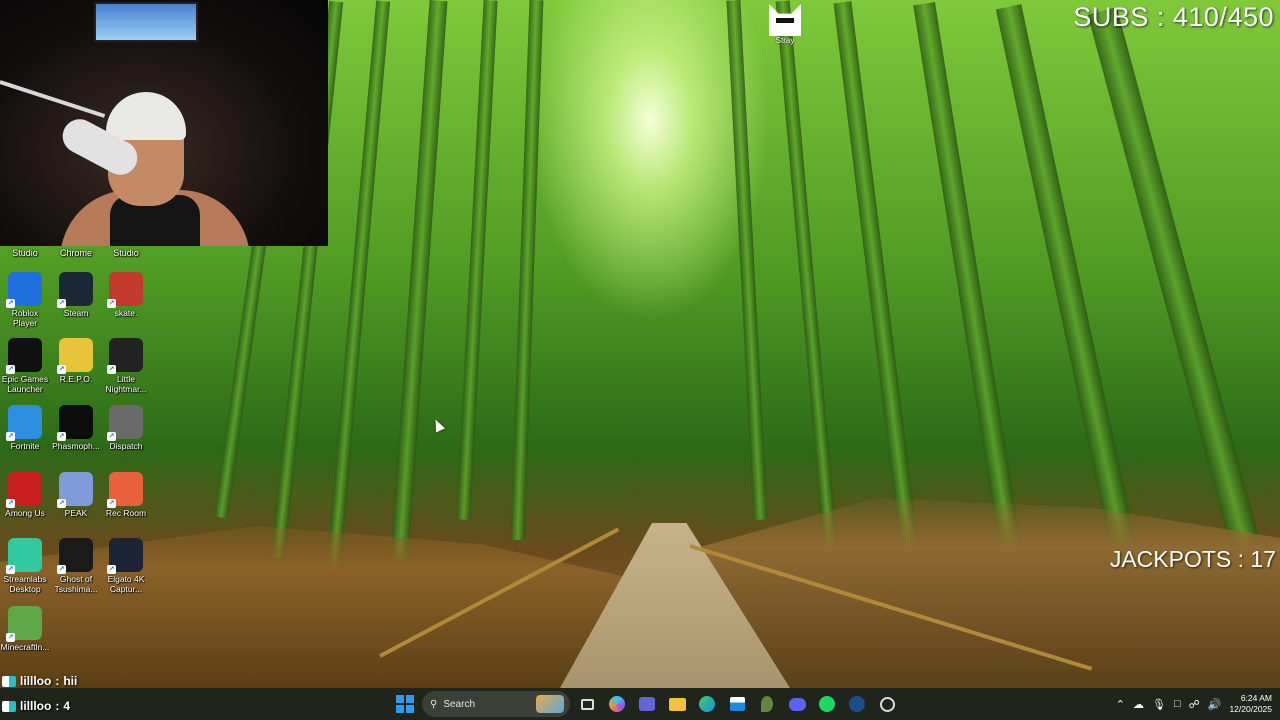  Describe the element at coordinates (125, 556) in the screenshot. I see `elgato-icon: ↗` at that location.